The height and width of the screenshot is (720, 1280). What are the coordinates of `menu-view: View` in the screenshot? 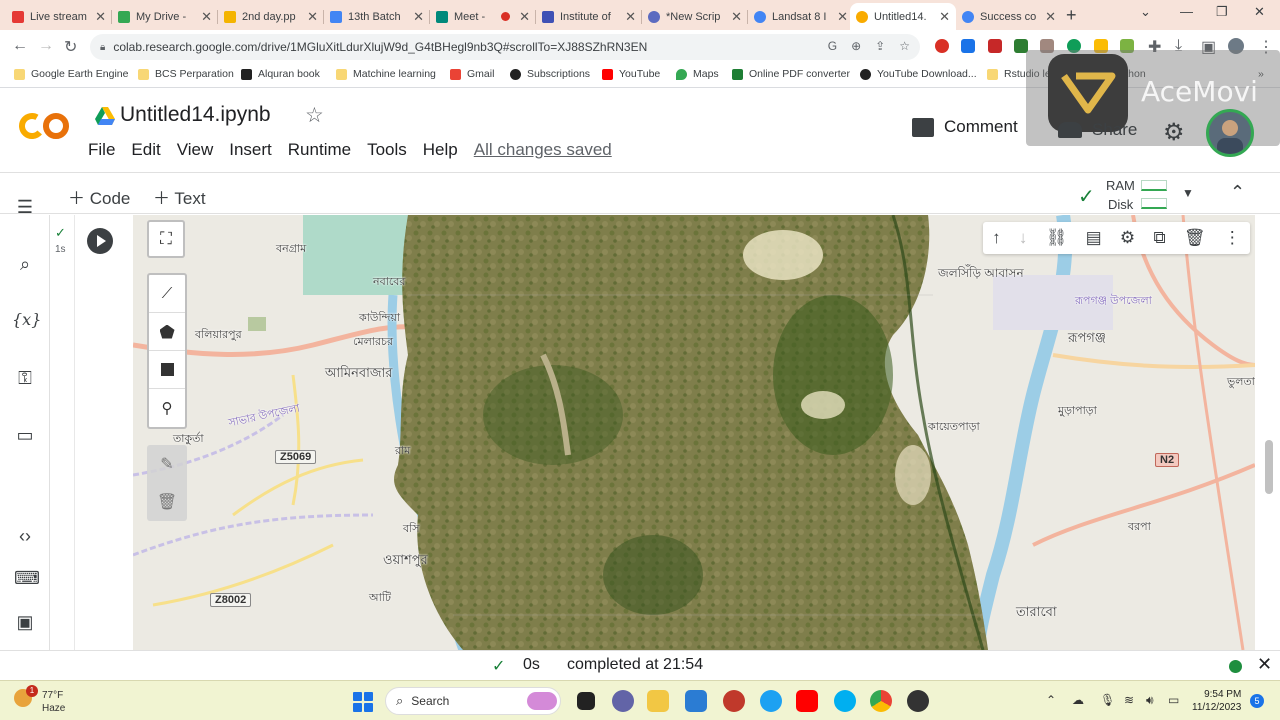 It's located at (195, 150).